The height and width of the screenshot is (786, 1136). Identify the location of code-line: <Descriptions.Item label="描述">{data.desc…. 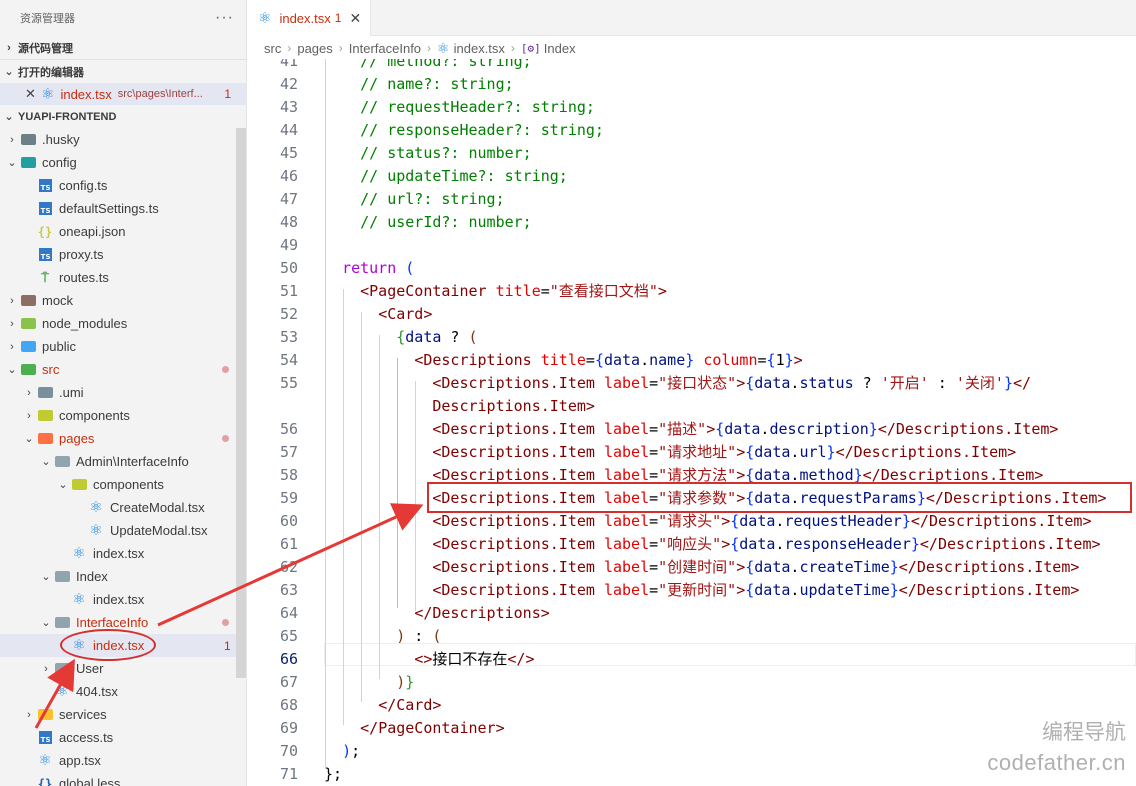
(691, 429).